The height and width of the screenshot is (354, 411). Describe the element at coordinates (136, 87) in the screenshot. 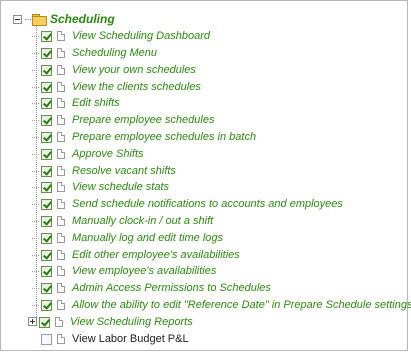

I see `tree-item-label: View the clients schedules` at that location.